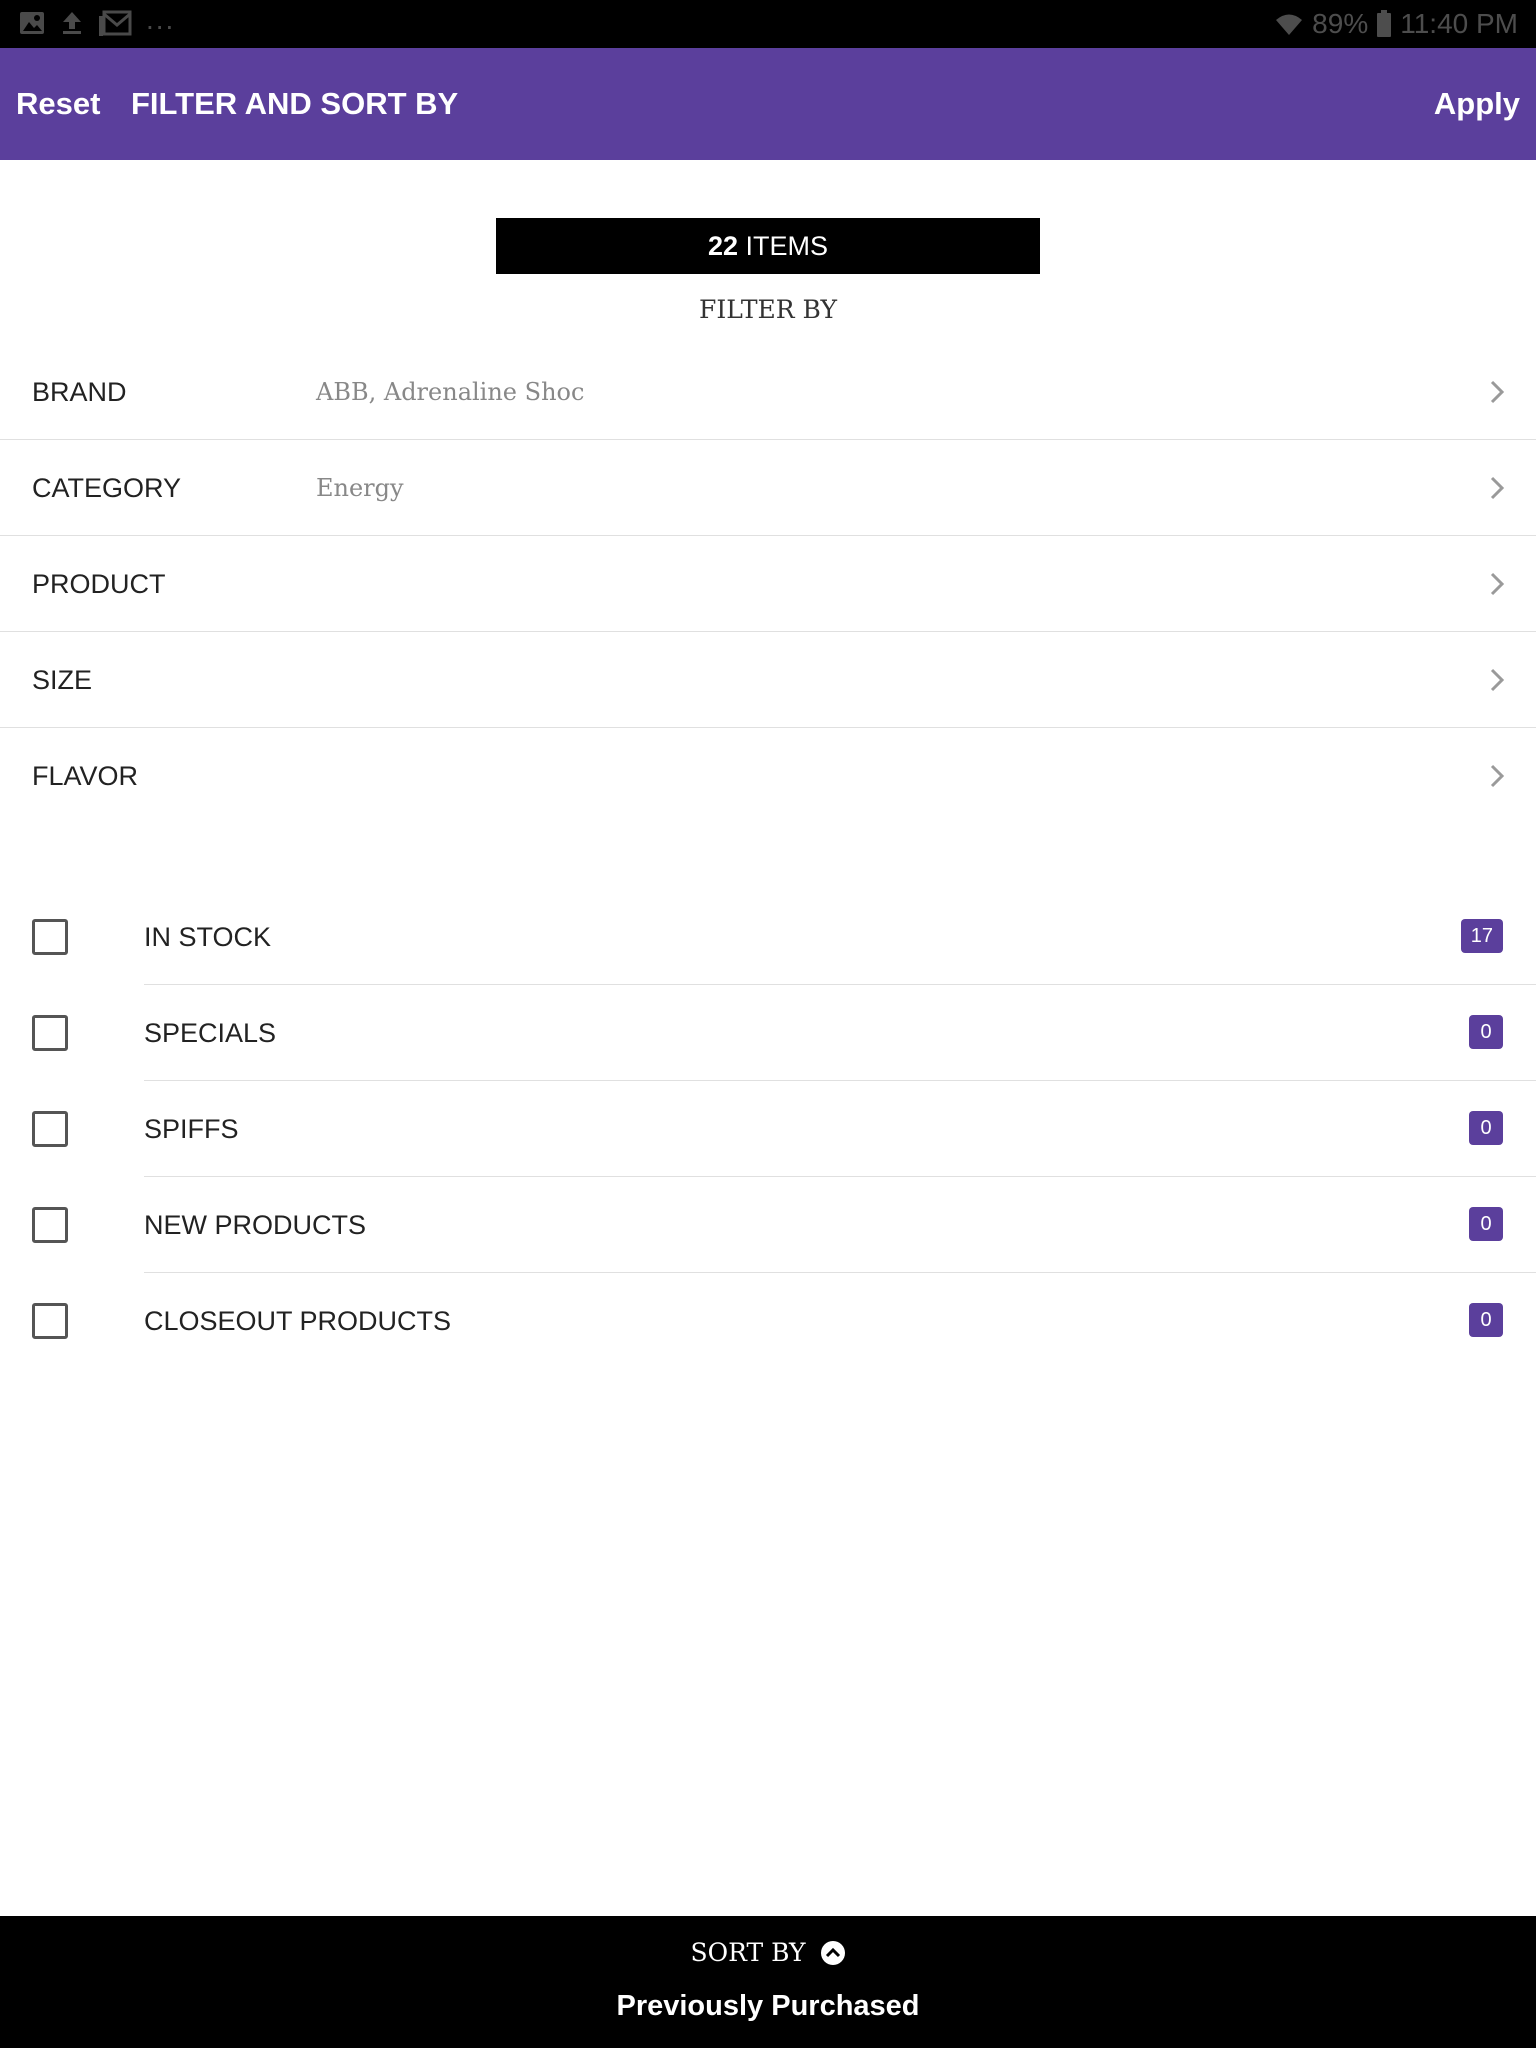  What do you see at coordinates (32, 23) in the screenshot?
I see `image-icon` at bounding box center [32, 23].